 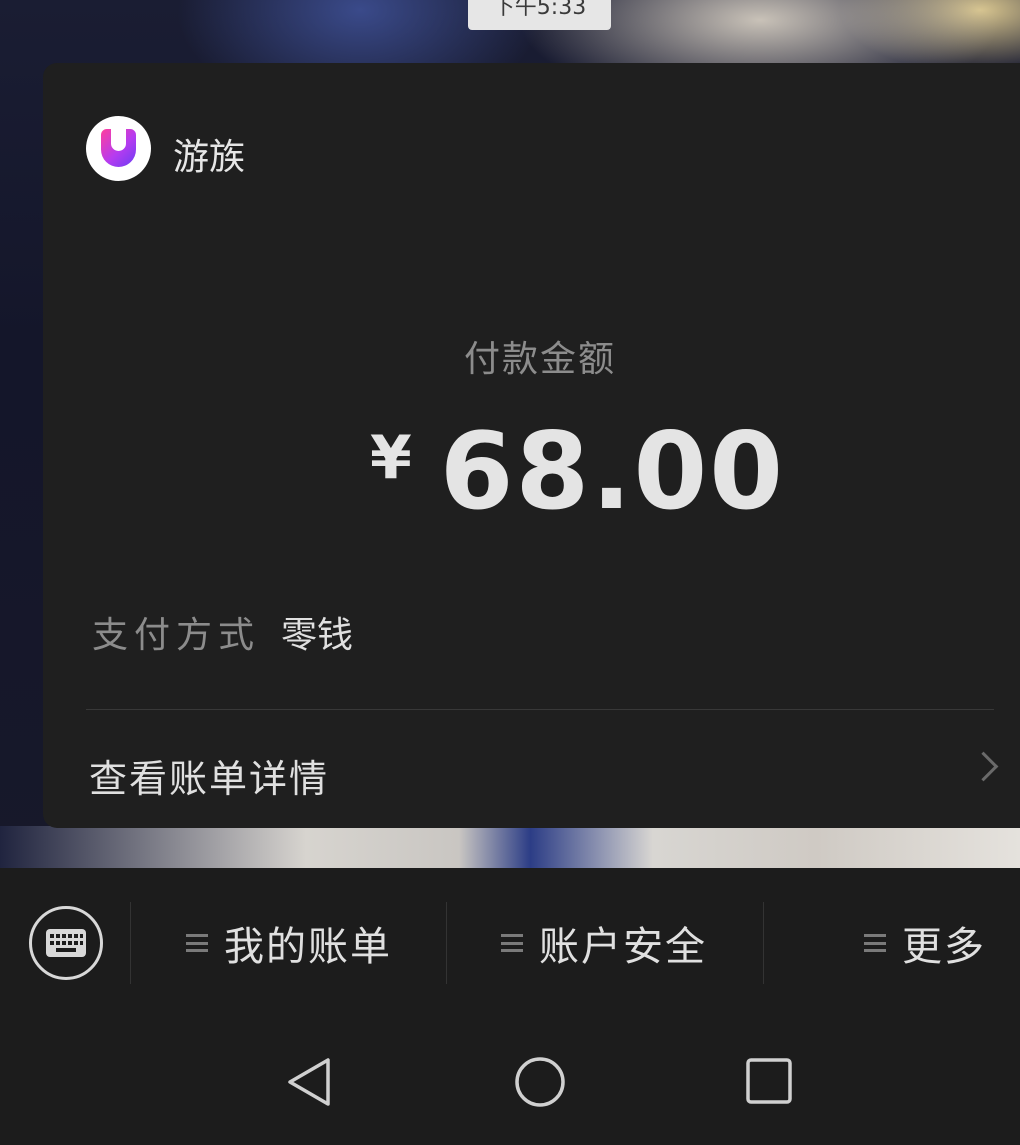 I want to click on menu-item-label: 更多, so click(x=944, y=947).